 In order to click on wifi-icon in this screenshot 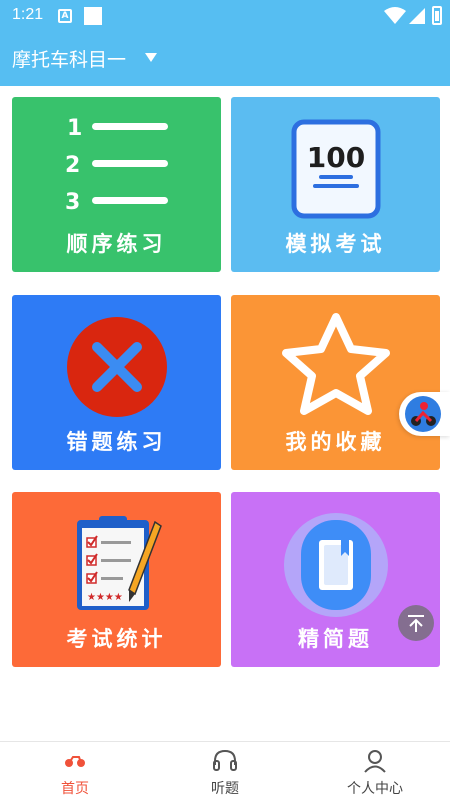, I will do `click(395, 15)`.